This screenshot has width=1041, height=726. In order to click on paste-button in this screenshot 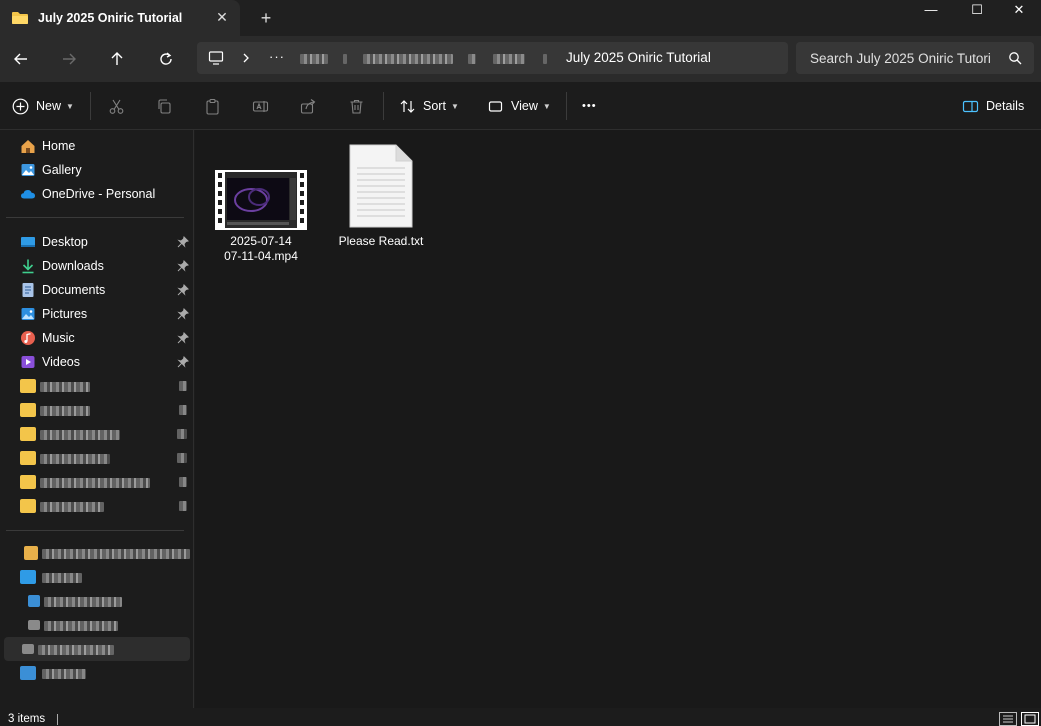, I will do `click(212, 106)`.